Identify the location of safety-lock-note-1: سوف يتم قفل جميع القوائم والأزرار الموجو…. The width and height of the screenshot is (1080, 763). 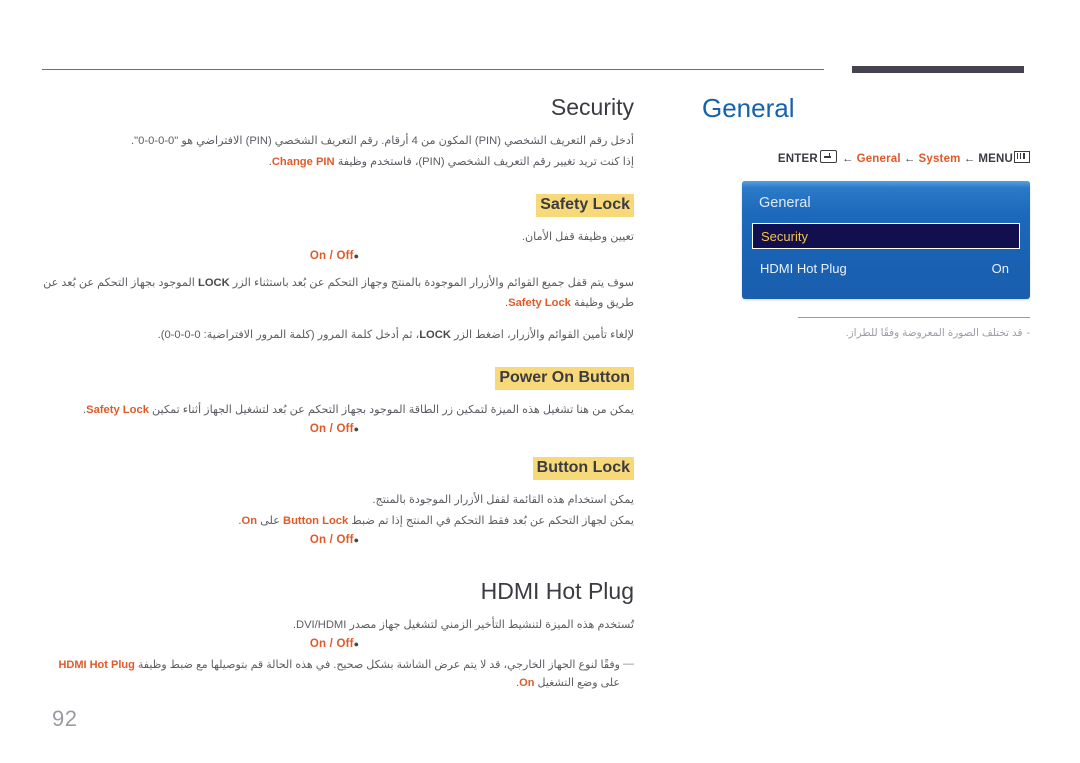
(338, 293).